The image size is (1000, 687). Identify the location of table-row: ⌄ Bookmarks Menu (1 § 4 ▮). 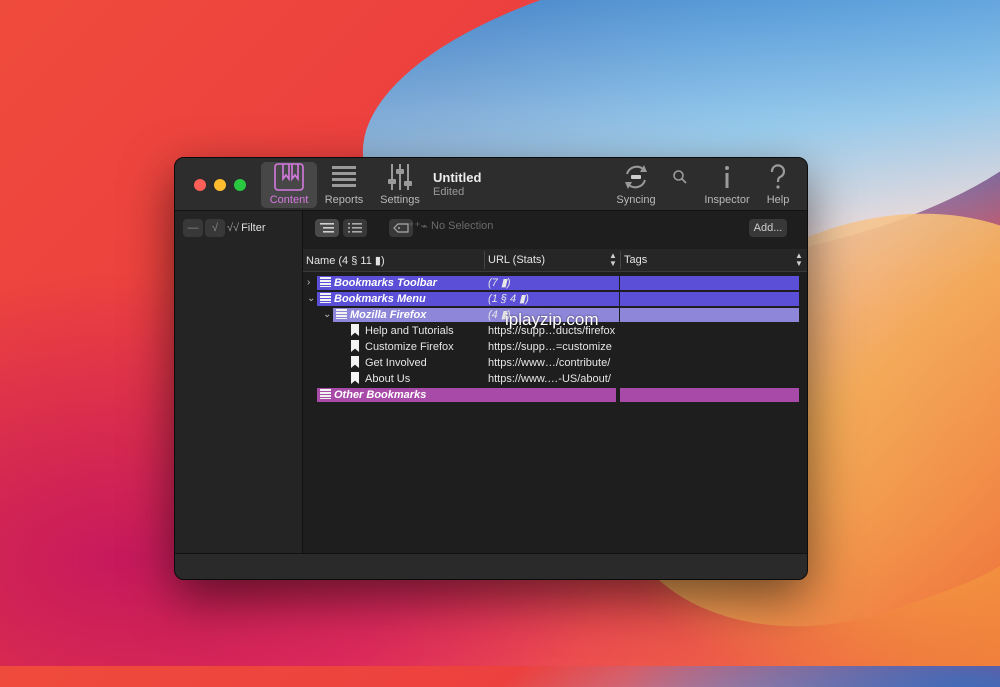
(555, 299).